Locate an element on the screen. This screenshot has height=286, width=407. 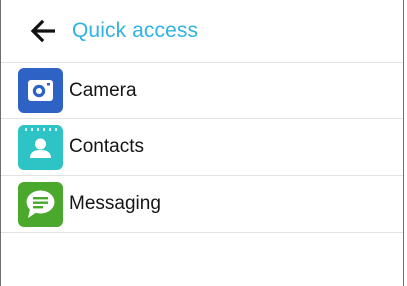
arrow-left-icon is located at coordinates (42, 31).